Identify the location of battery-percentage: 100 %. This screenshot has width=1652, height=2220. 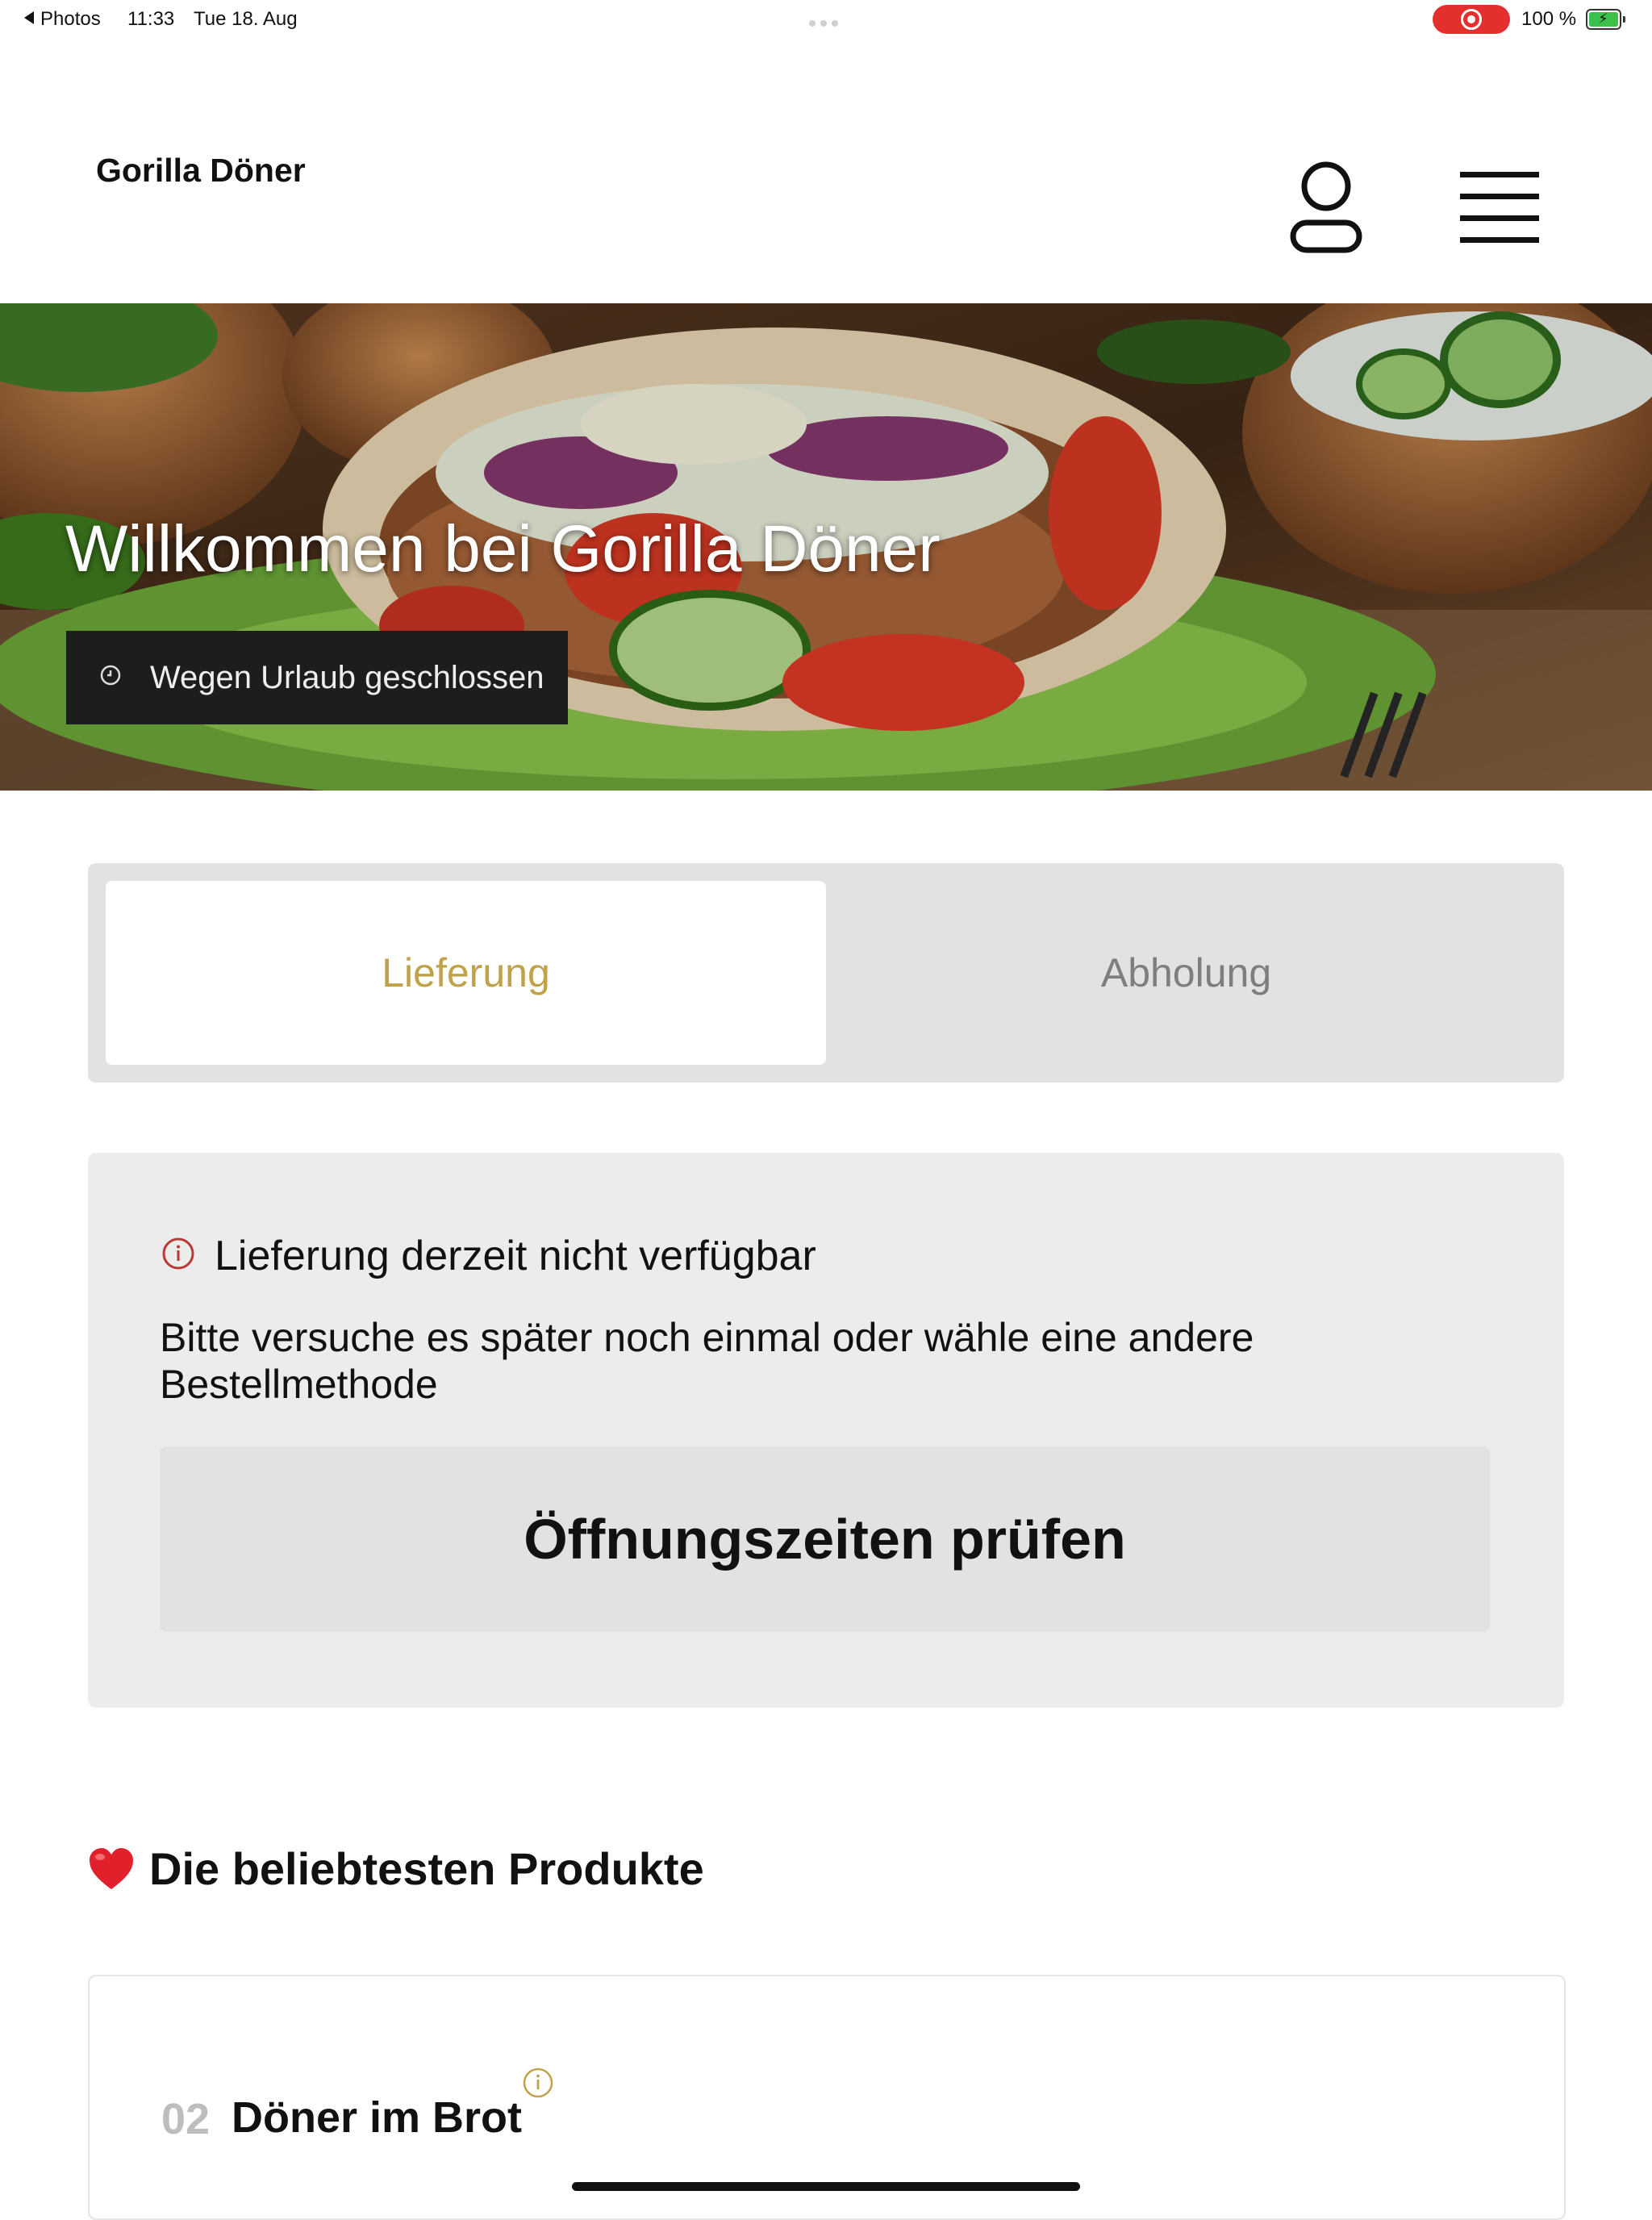
(1549, 19).